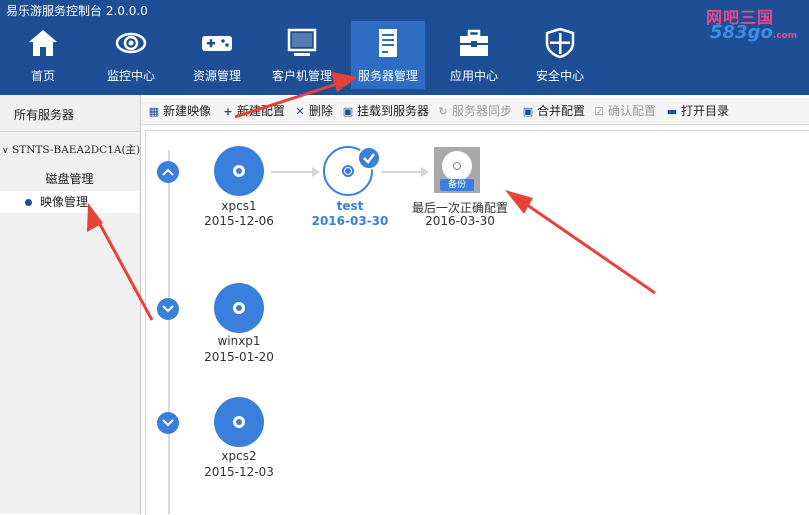  I want to click on delete-label: 删除, so click(321, 111).